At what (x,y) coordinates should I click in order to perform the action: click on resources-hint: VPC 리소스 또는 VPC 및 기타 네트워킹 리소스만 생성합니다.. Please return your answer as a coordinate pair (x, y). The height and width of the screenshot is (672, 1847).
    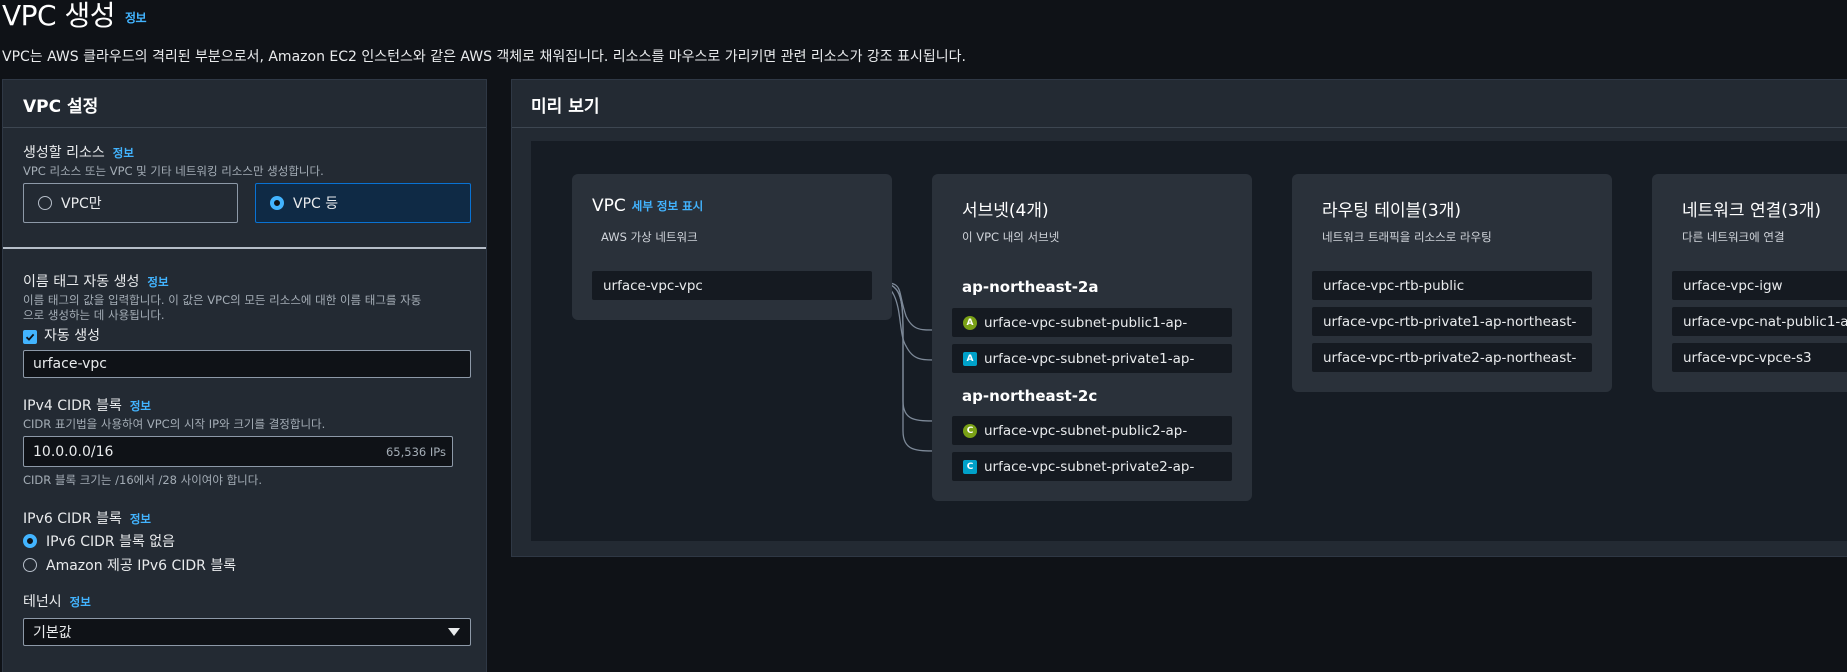
    Looking at the image, I should click on (173, 171).